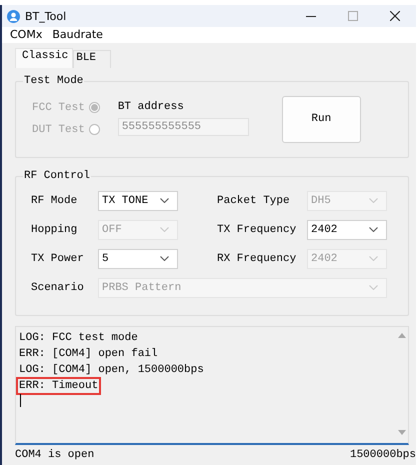 The height and width of the screenshot is (465, 420). I want to click on window-title: BT_Tool, so click(46, 16).